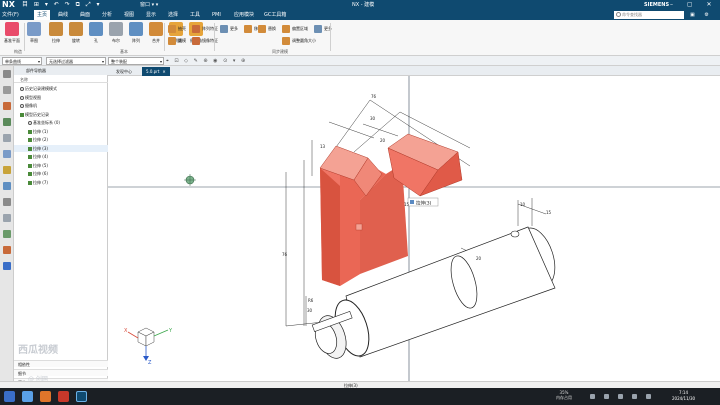 This screenshot has width=720, height=405. Describe the element at coordinates (129, 15) in the screenshot. I see `menu-item-5: 视图` at that location.